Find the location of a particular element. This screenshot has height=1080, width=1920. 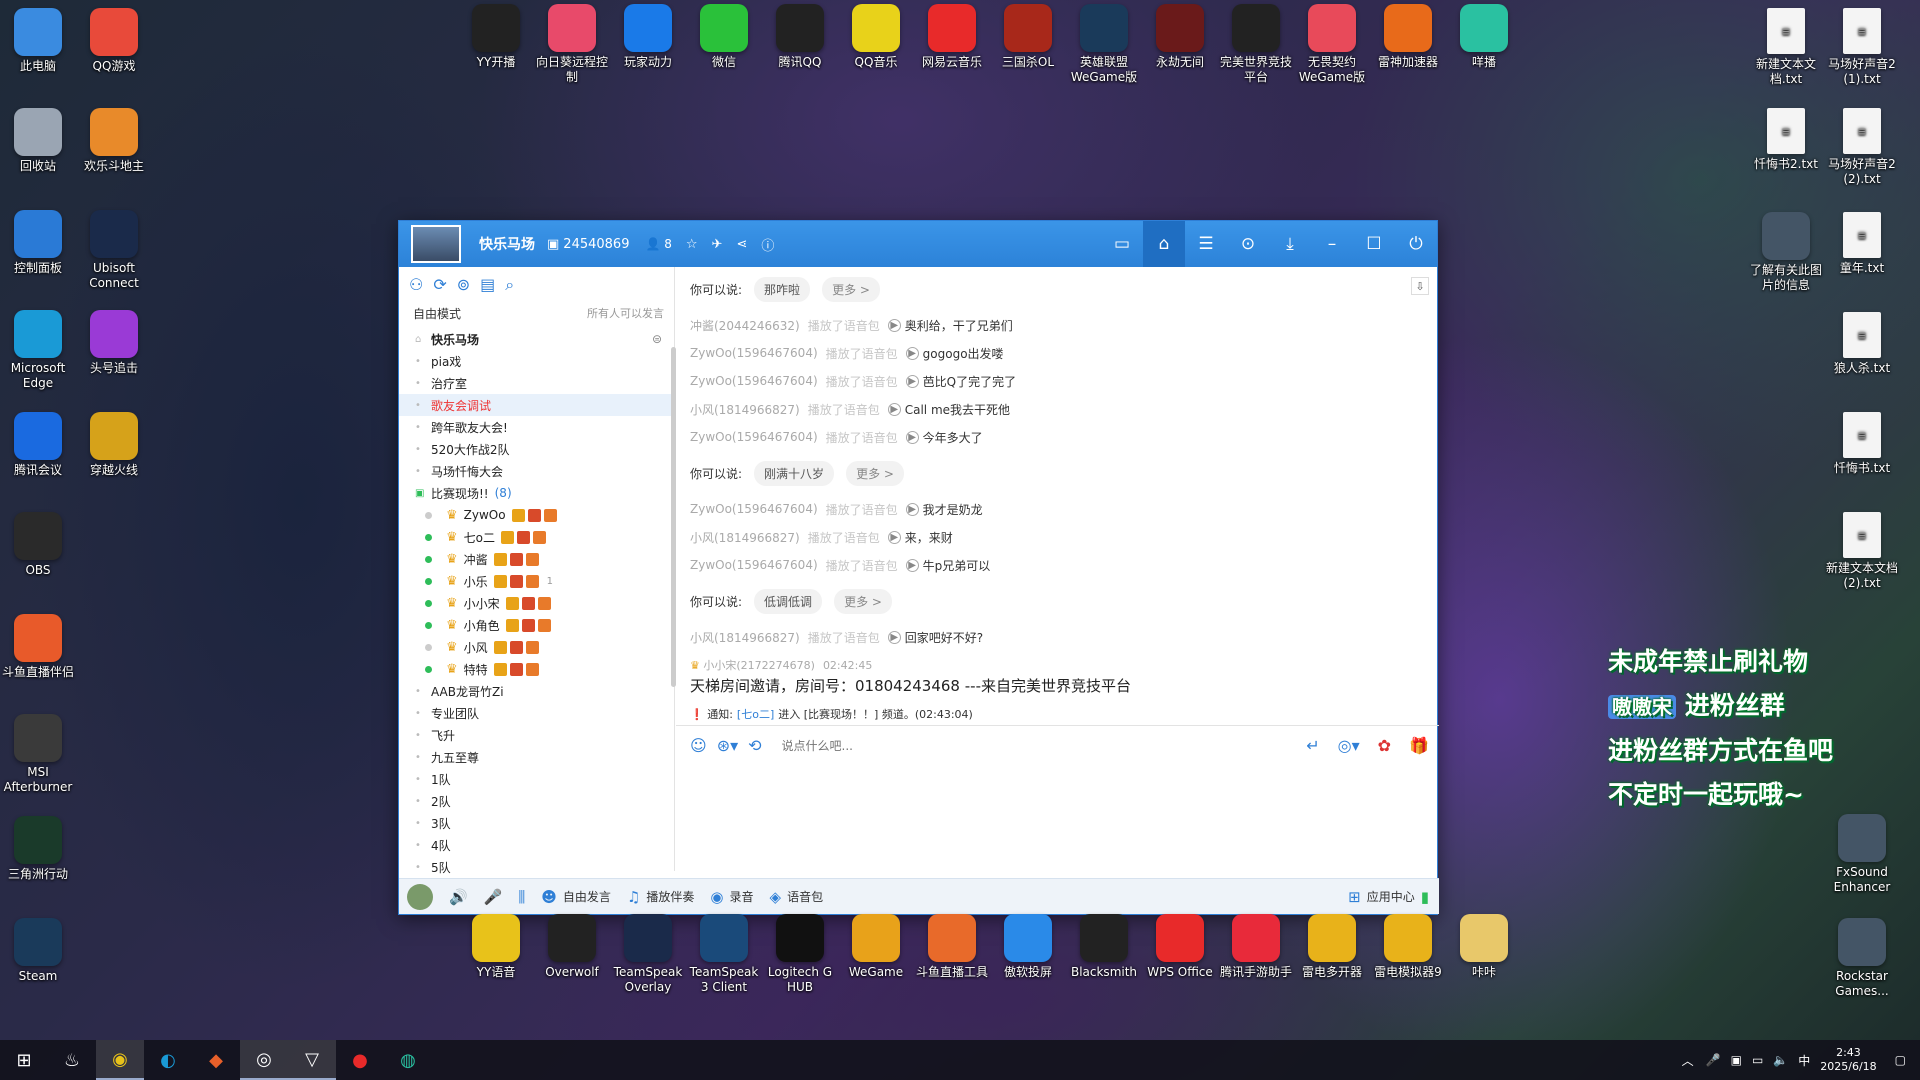

desktop-icon: 腾讯会议 is located at coordinates (39, 445).